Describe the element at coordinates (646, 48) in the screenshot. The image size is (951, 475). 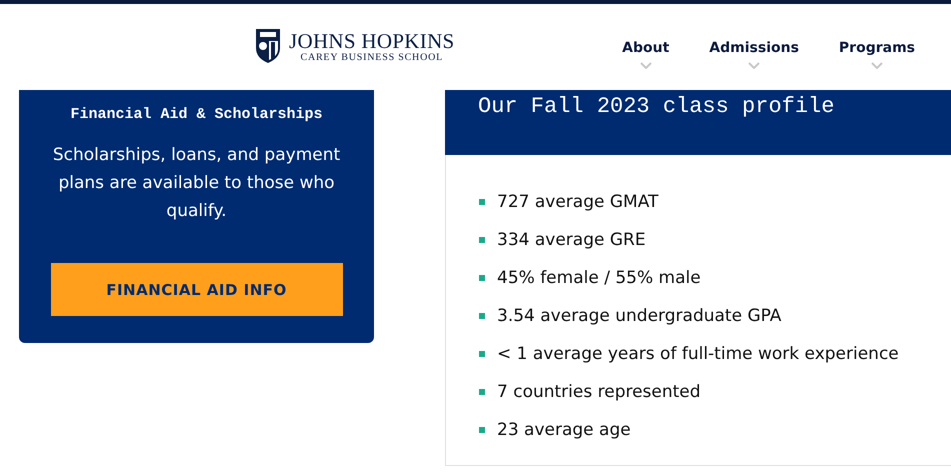
I see `nav-link: About` at that location.